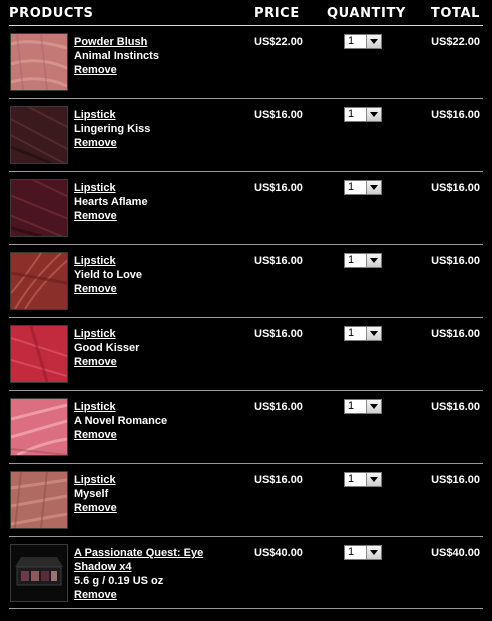  I want to click on product-info: Powder Blush Animal Instincts Remove, so click(144, 56).